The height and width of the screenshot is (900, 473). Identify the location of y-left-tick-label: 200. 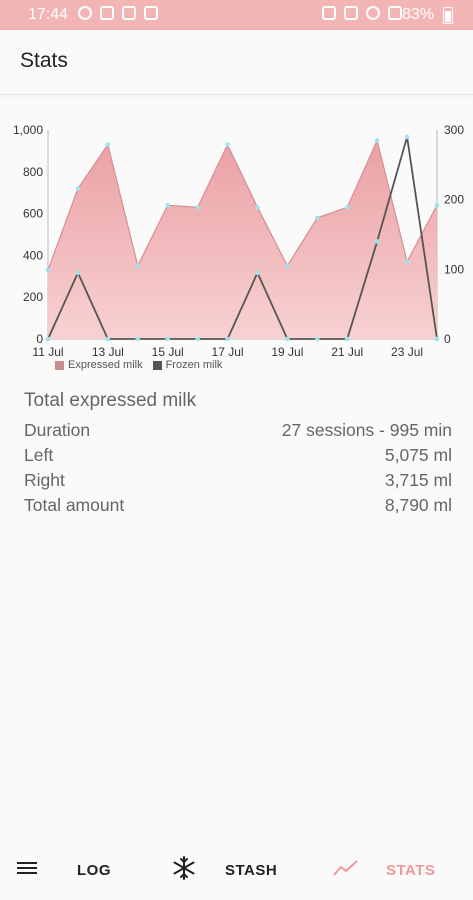
(33, 297).